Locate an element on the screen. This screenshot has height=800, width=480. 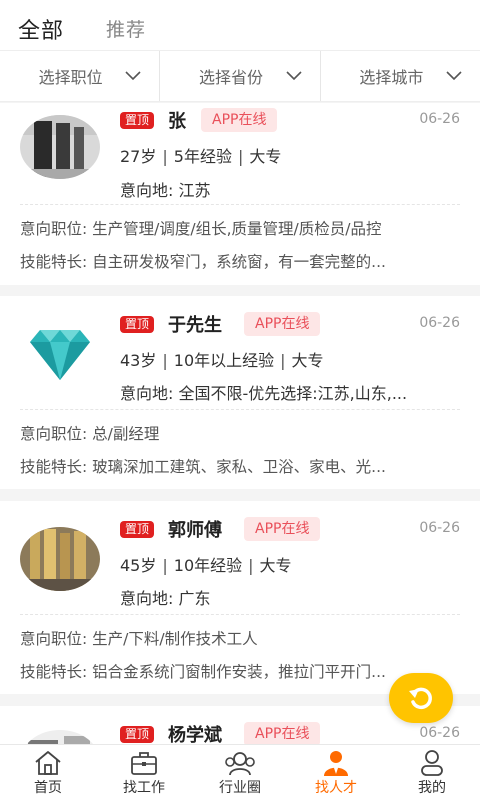
filter-province-label: 选择省份 is located at coordinates (230, 77).